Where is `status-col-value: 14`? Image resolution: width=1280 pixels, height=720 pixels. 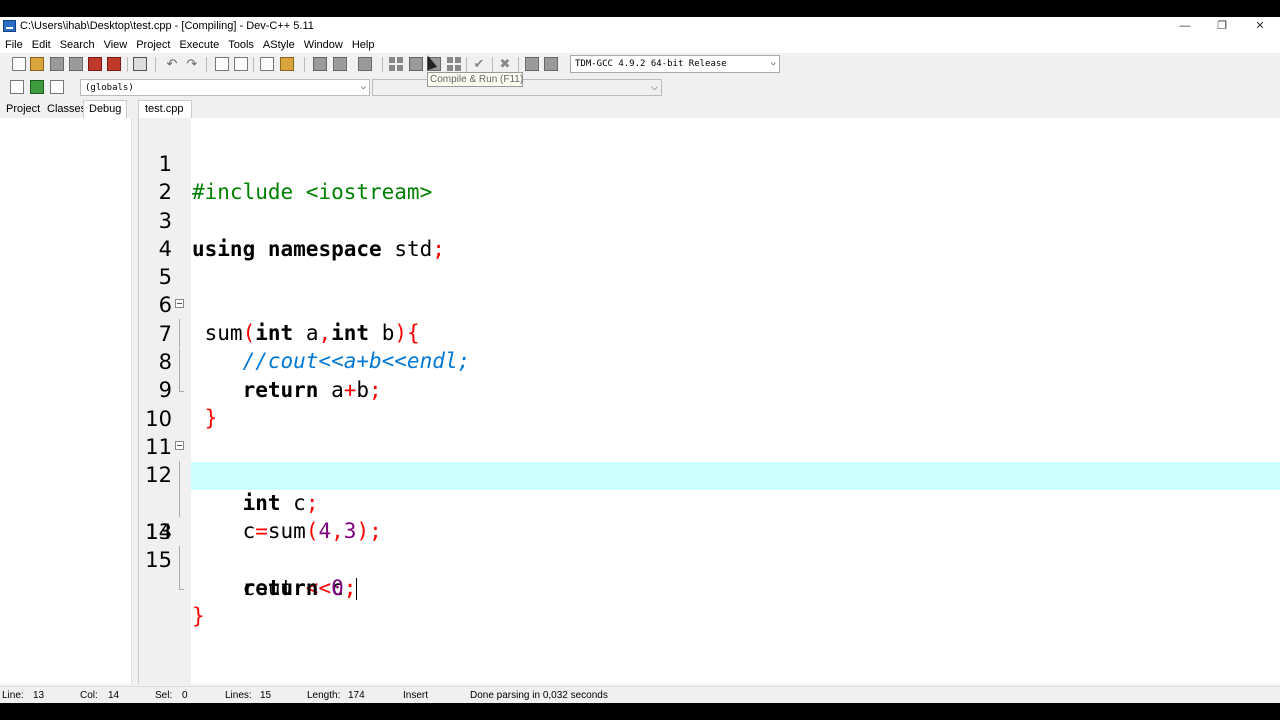
status-col-value: 14 is located at coordinates (114, 695).